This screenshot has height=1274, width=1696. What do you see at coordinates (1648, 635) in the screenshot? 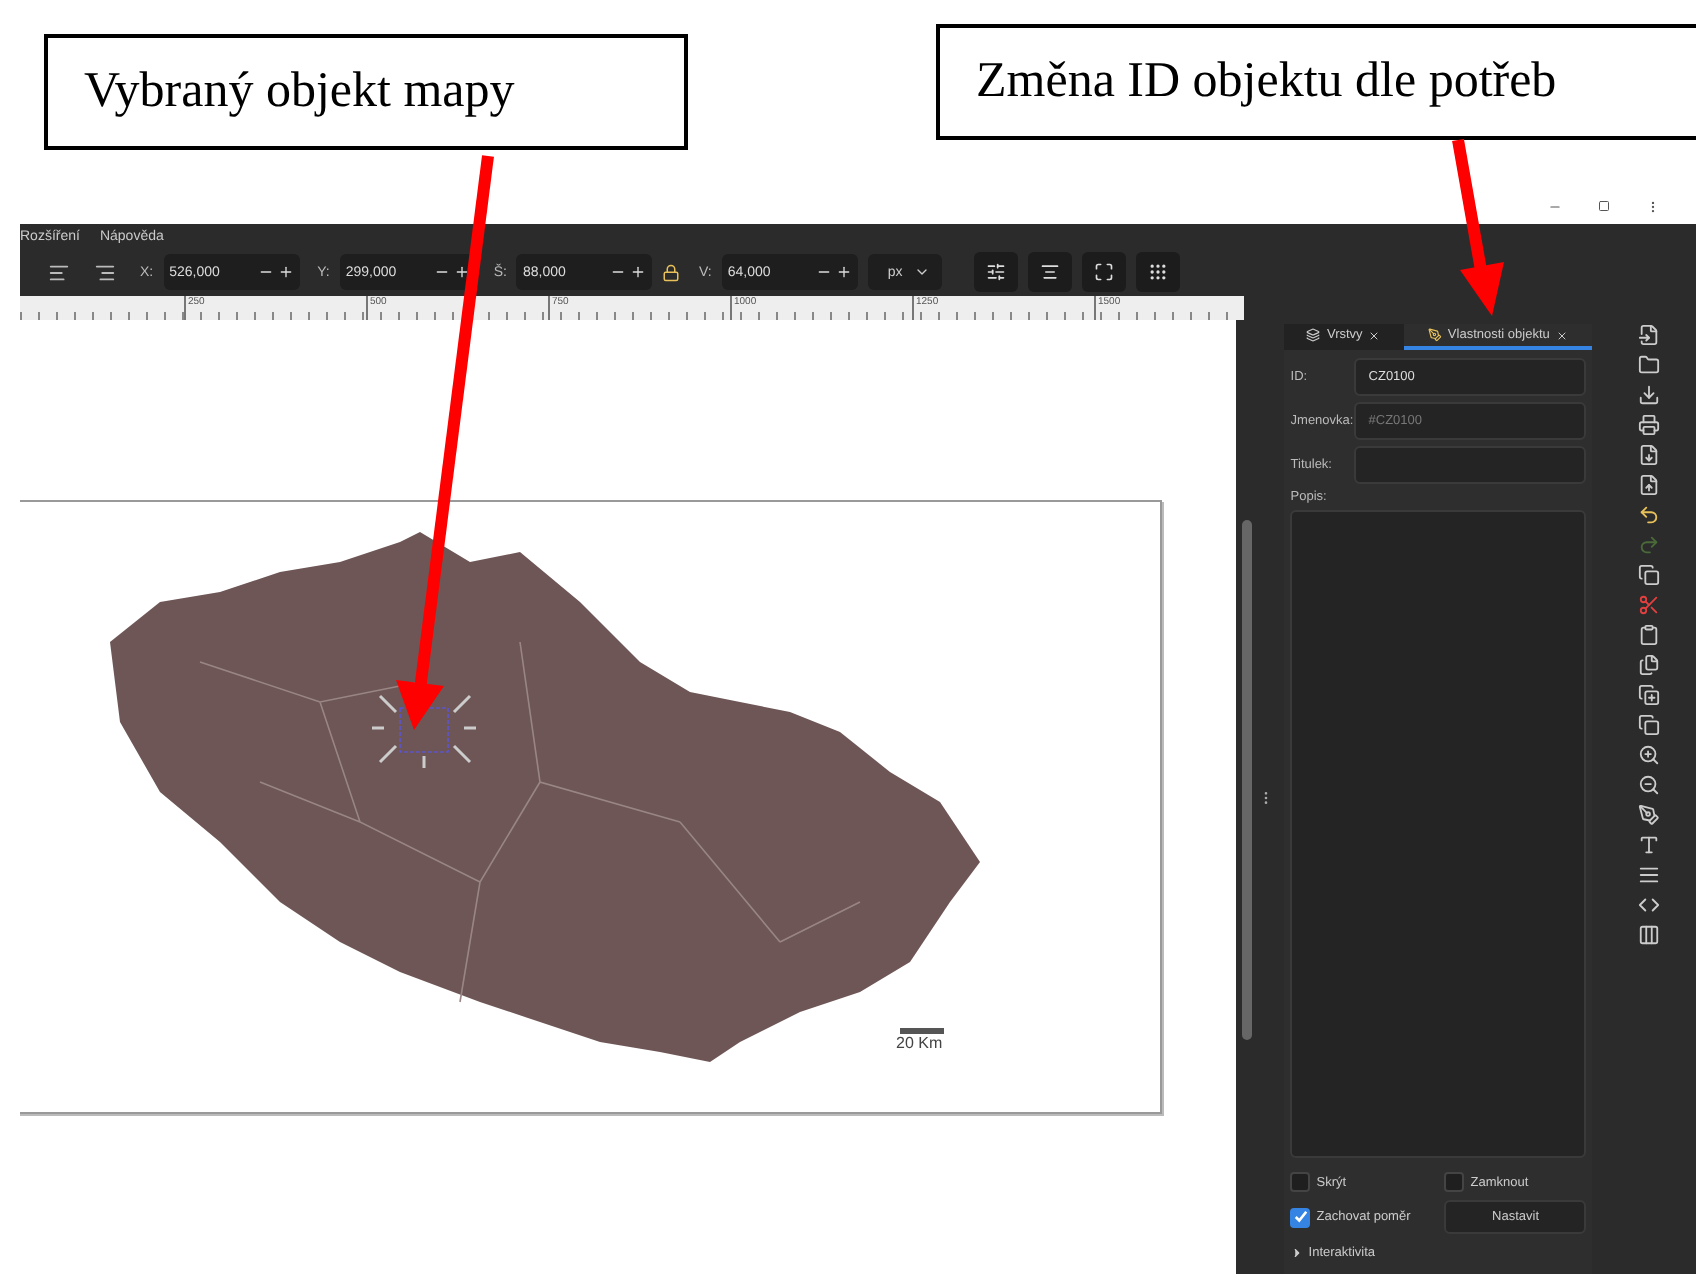
I see `clipboard-icon` at bounding box center [1648, 635].